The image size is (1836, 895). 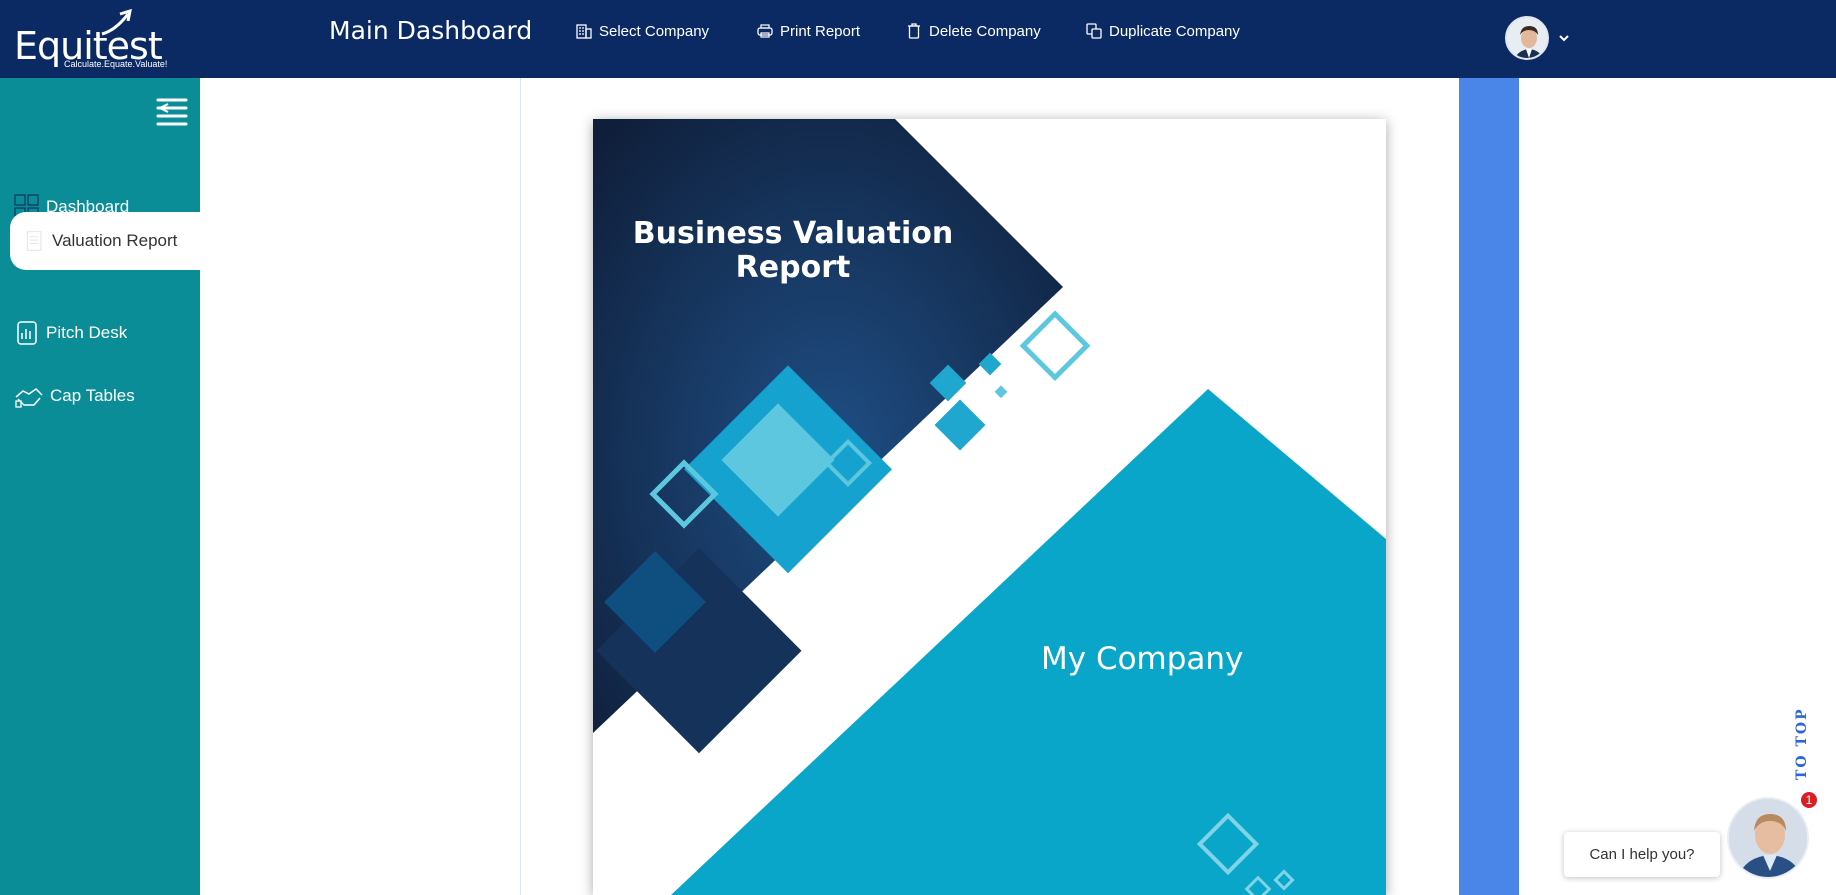 I want to click on sidebar-item-label: Cap Tables, so click(x=92, y=395).